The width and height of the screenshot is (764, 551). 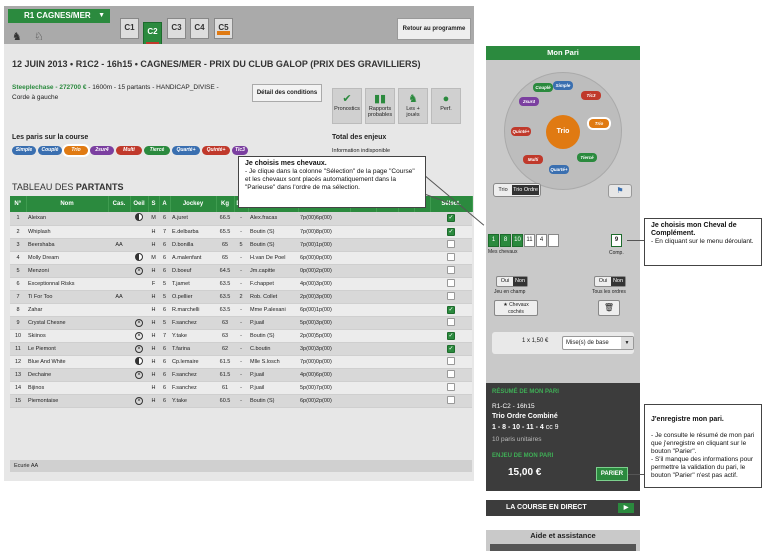 I want to click on bet-type-5: Tiercé, so click(x=157, y=150).